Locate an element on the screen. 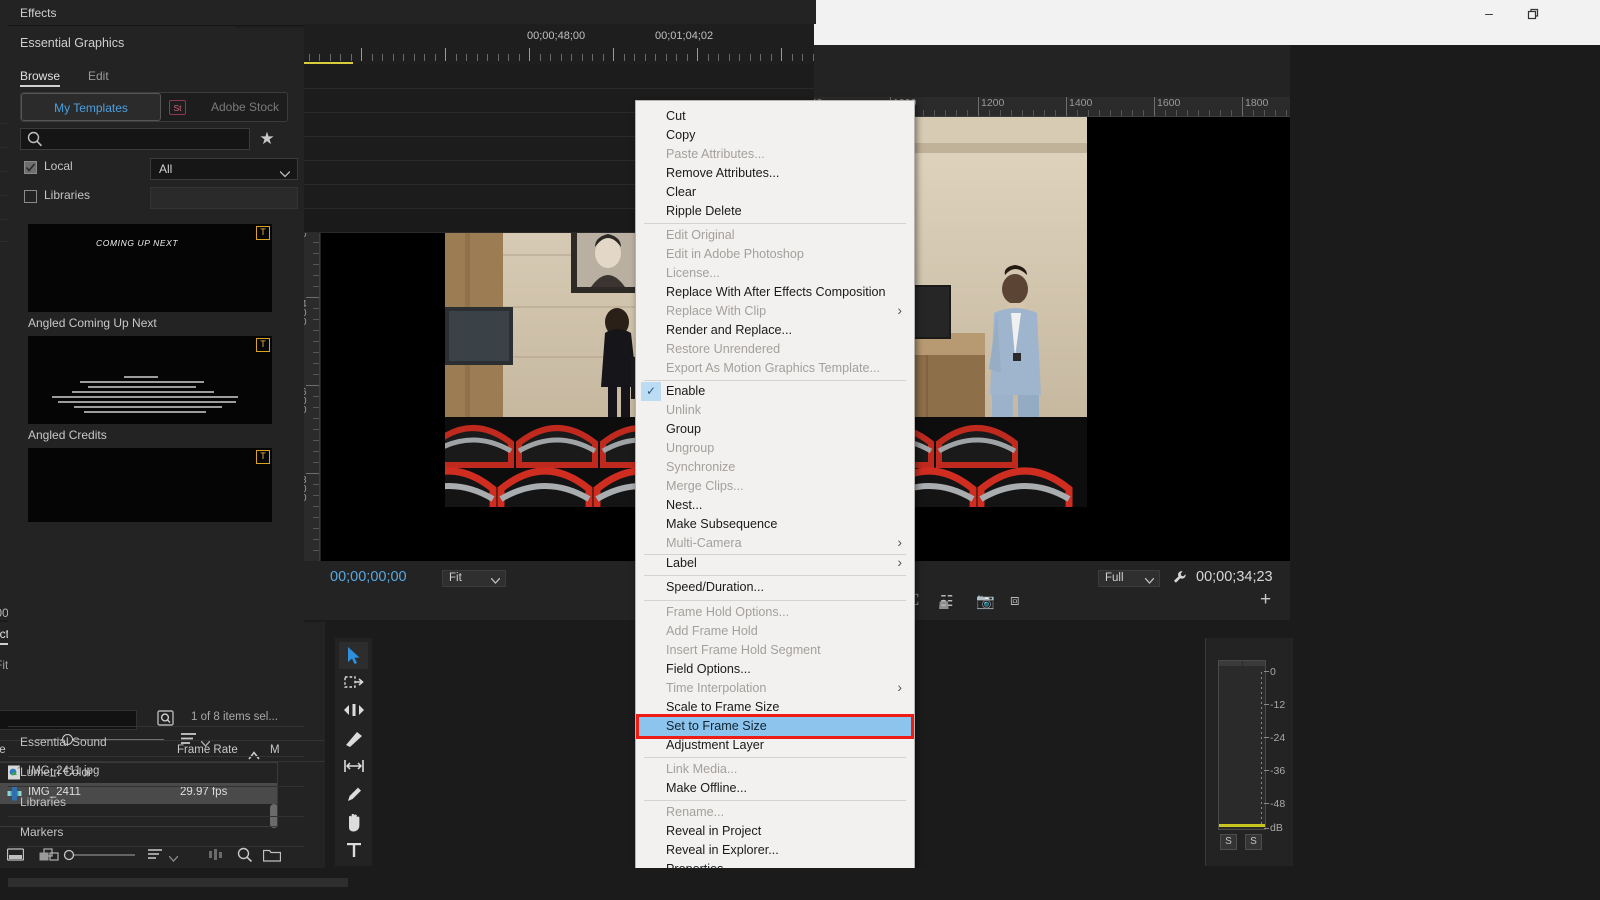 This screenshot has height=900, width=1600. column-header-name: Name is located at coordinates (3, 750).